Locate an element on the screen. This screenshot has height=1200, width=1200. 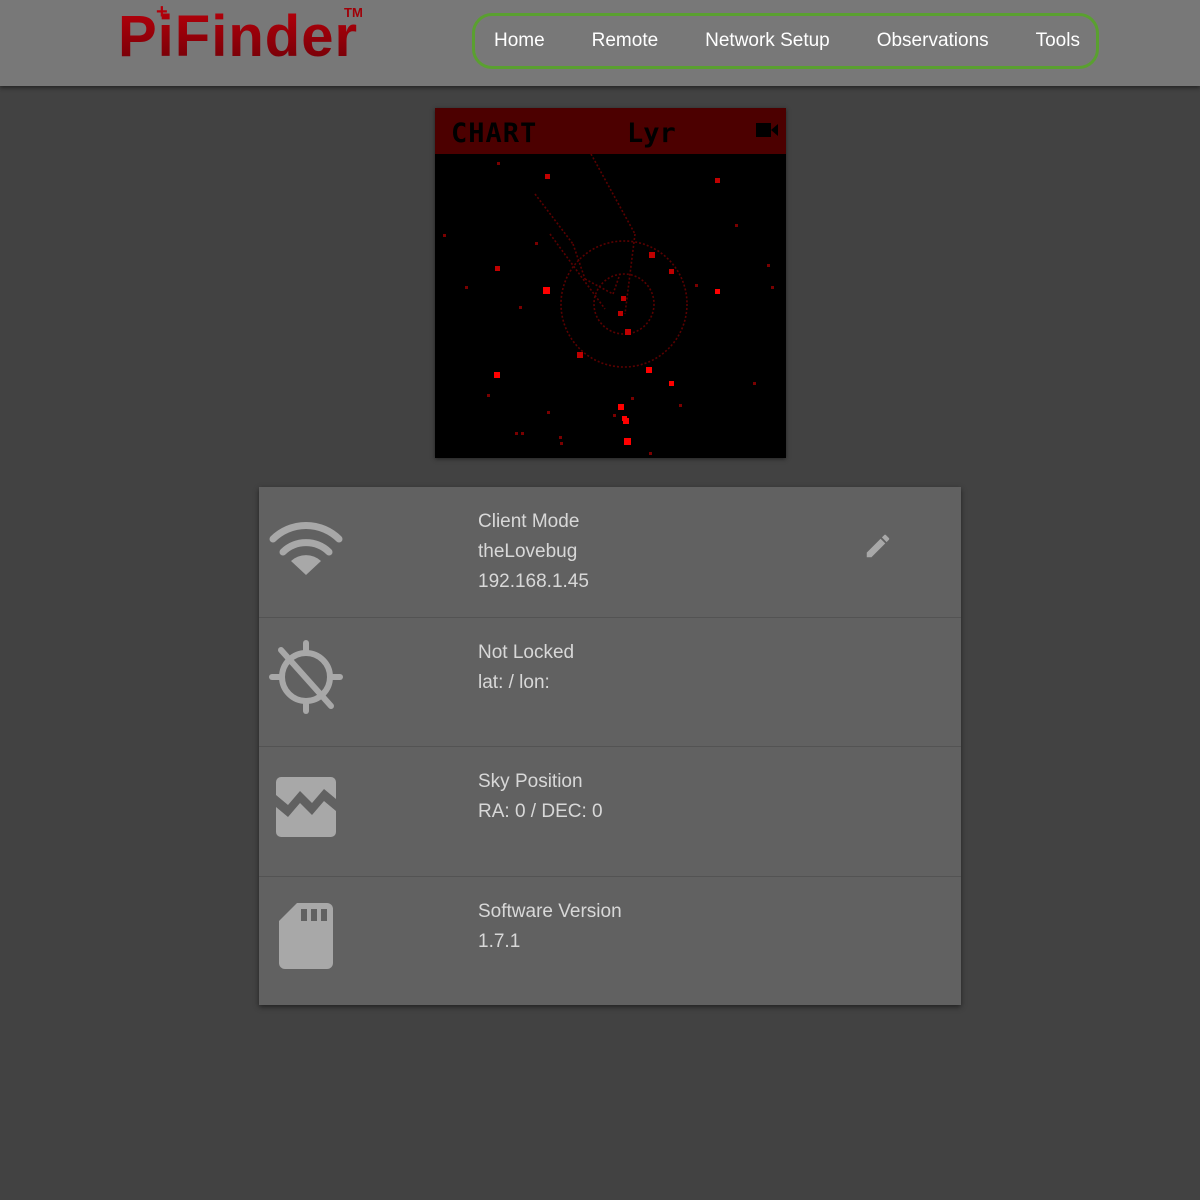
pencil-icon is located at coordinates (878, 546).